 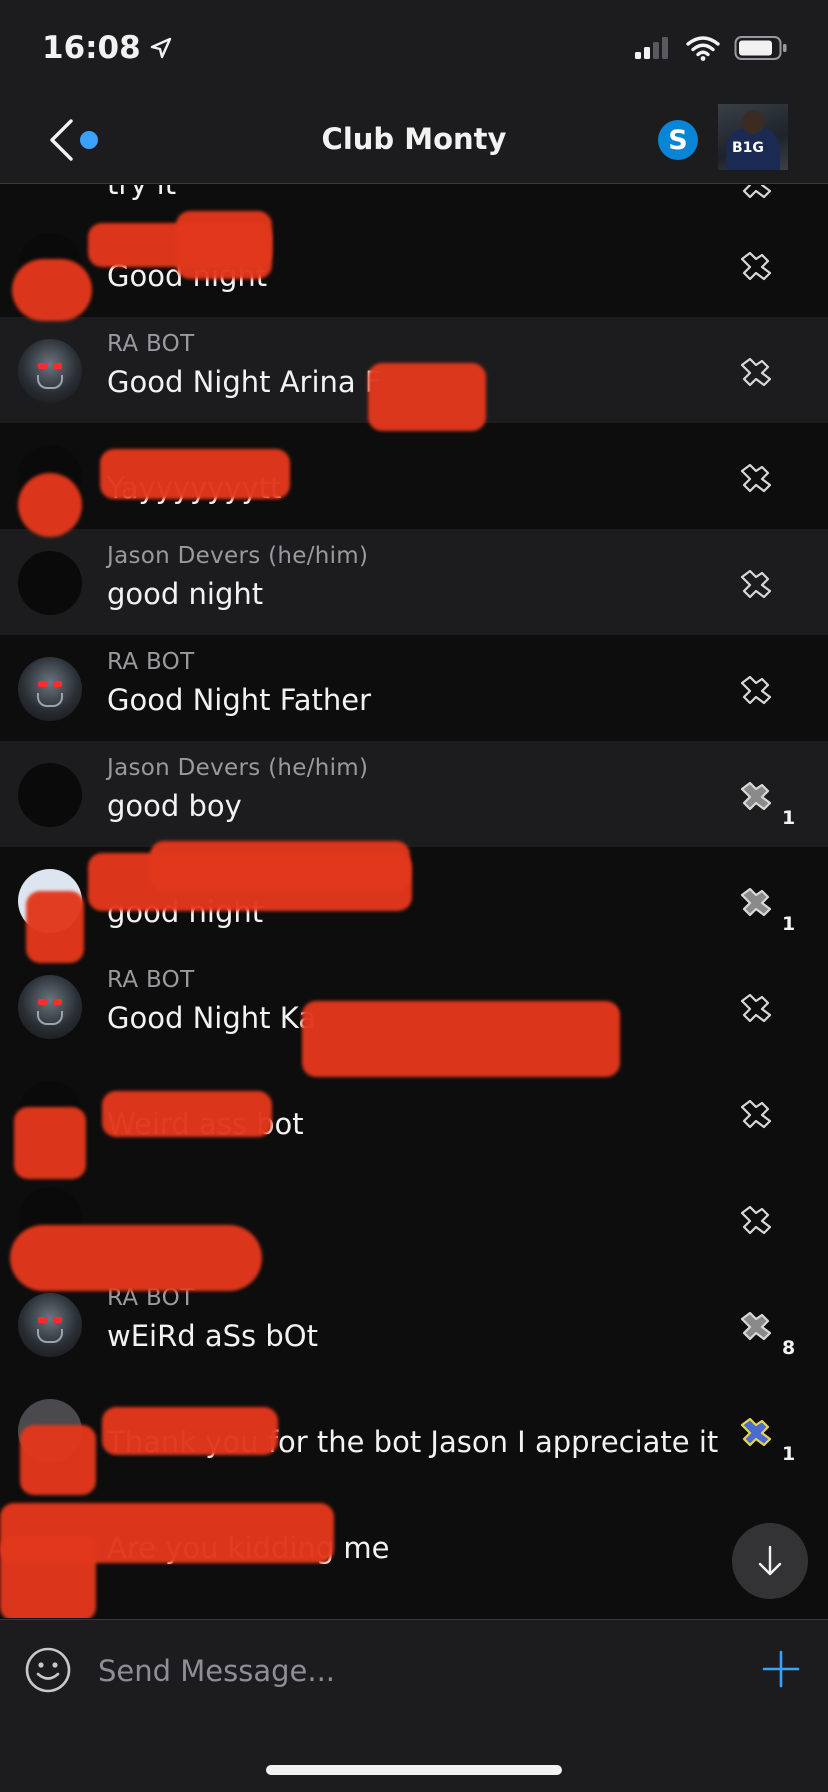 I want to click on message-text: good night, so click(x=185, y=594).